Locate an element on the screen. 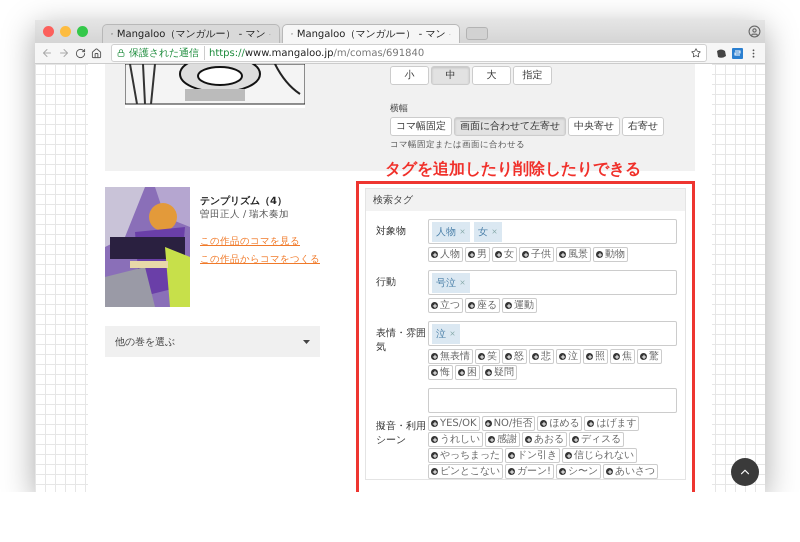 This screenshot has height=542, width=800. scroll-top-button is located at coordinates (745, 472).